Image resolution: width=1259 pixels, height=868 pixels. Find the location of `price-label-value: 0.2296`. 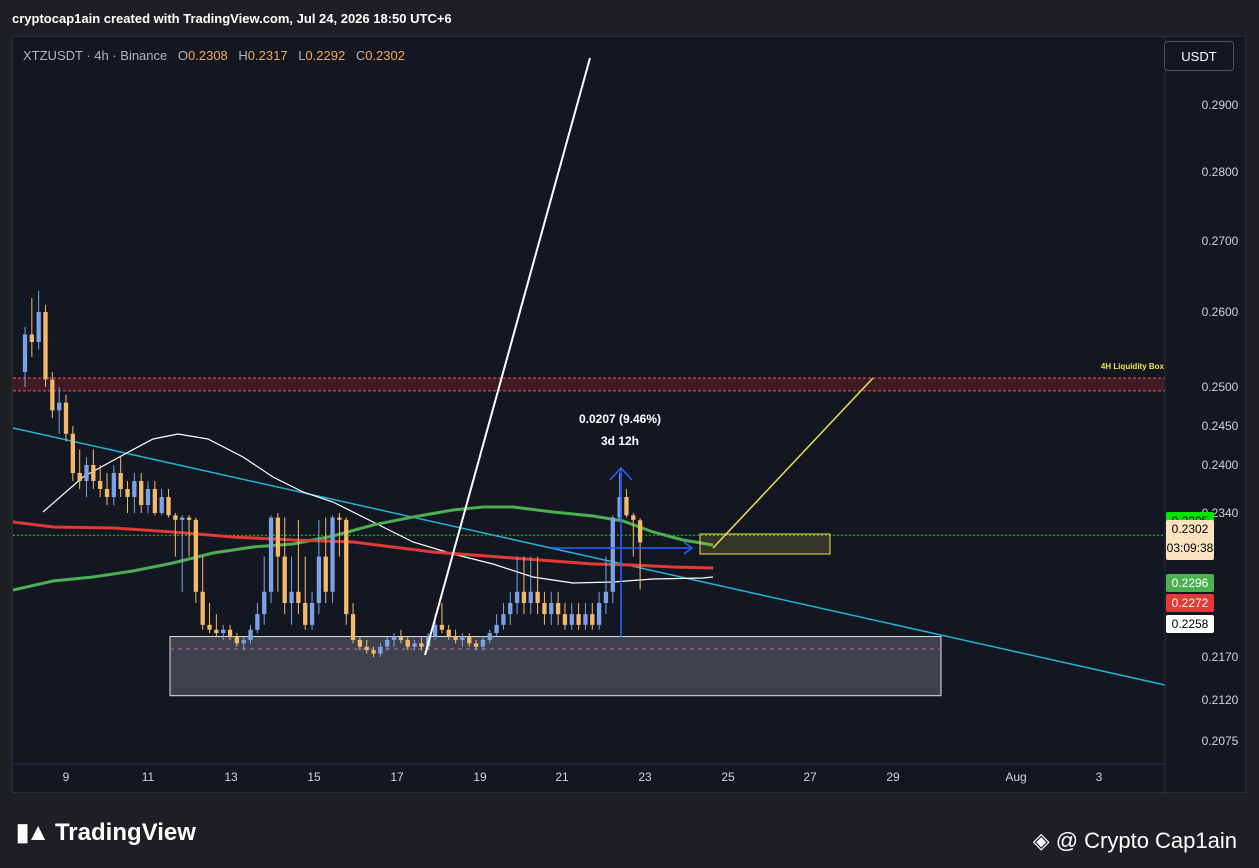

price-label-value: 0.2296 is located at coordinates (1190, 583).